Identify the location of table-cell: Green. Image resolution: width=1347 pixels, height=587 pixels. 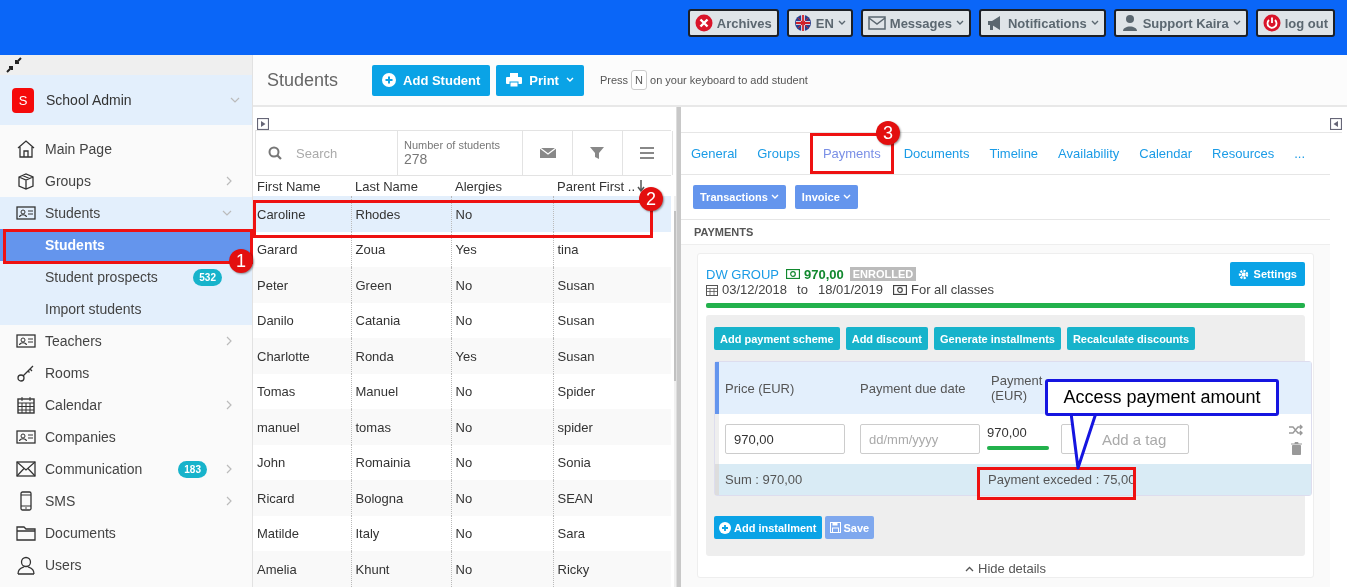
(401, 285).